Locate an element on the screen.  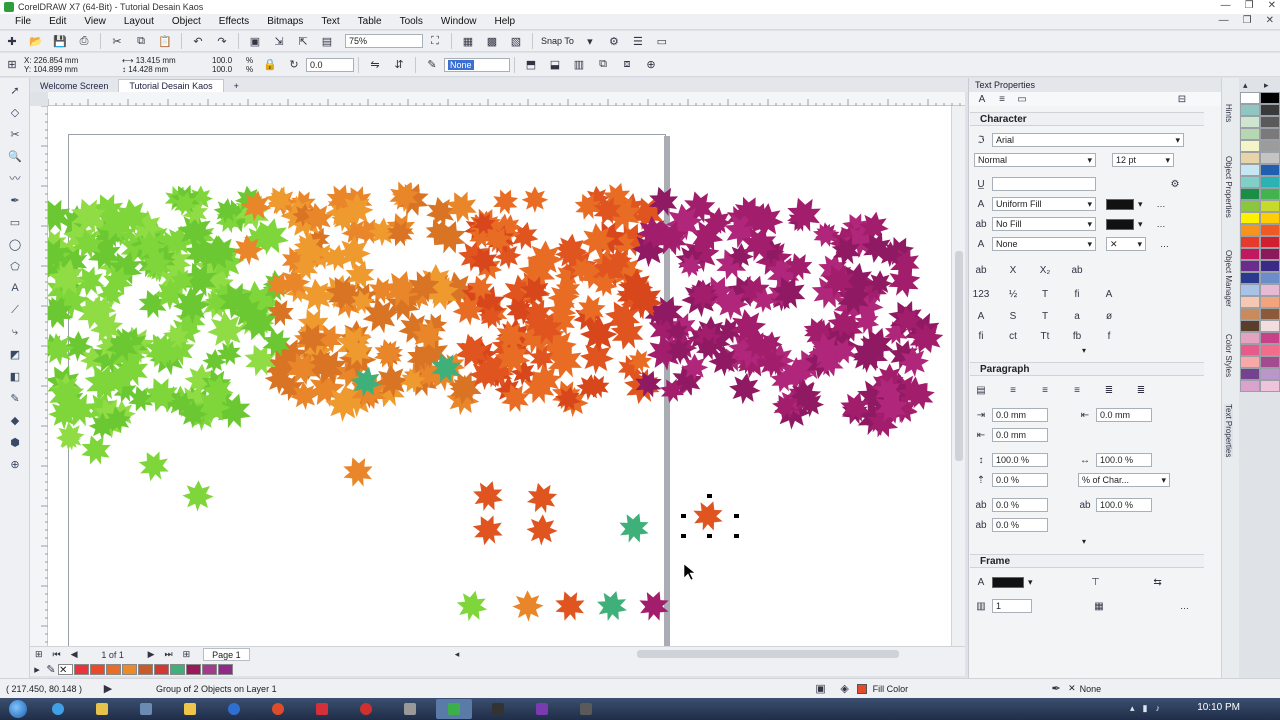
parallel-dimension-icon: ⟋ is located at coordinates (15, 310).